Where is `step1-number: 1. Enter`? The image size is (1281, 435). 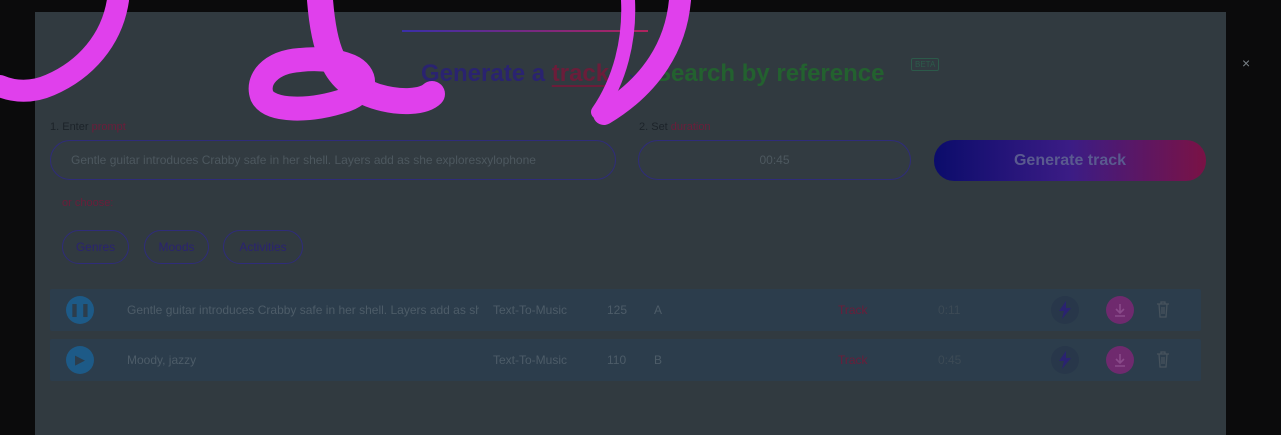
step1-number: 1. Enter is located at coordinates (71, 127).